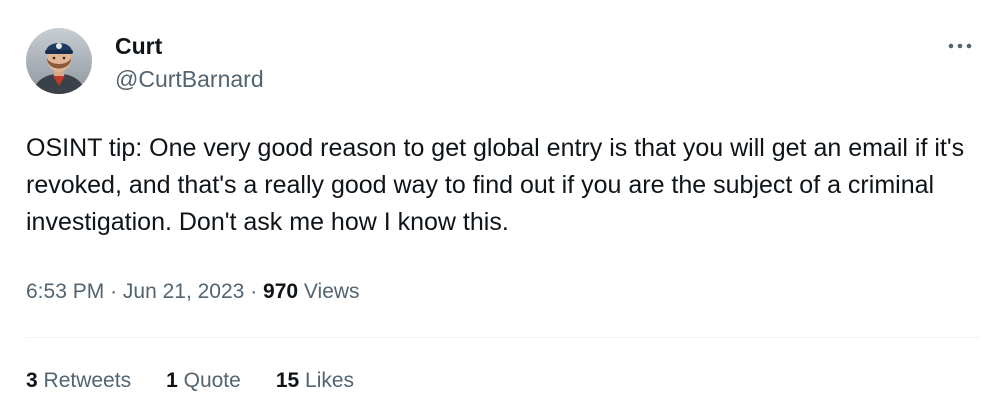 This screenshot has width=1000, height=417. What do you see at coordinates (503, 337) in the screenshot?
I see `divider` at bounding box center [503, 337].